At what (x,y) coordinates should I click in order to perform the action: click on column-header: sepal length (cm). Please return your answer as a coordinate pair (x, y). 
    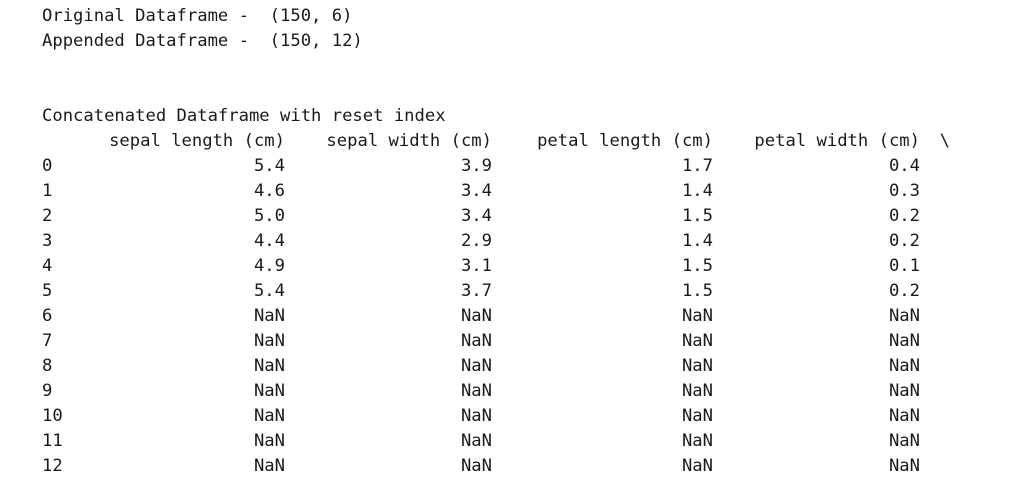
    Looking at the image, I should click on (197, 141).